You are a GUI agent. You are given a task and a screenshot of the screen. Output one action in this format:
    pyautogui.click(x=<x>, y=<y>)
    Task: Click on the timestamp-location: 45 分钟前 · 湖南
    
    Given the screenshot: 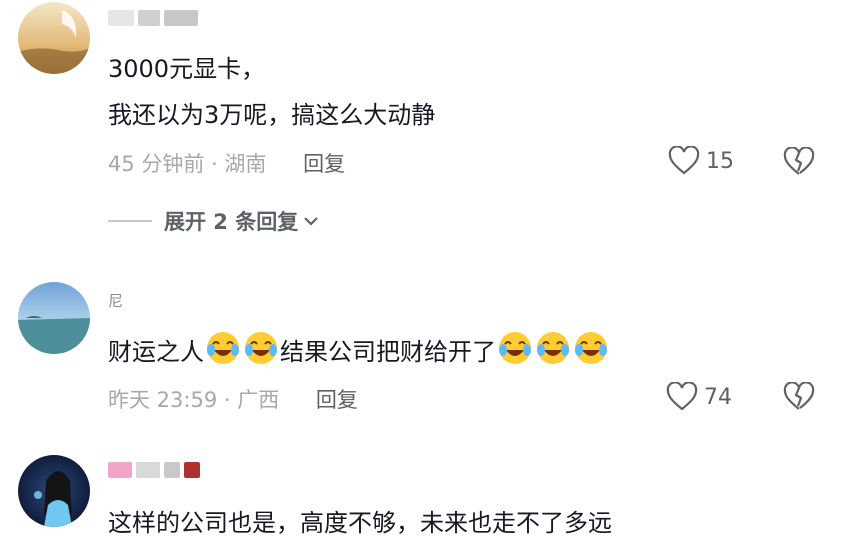 What is the action you would take?
    pyautogui.click(x=187, y=164)
    